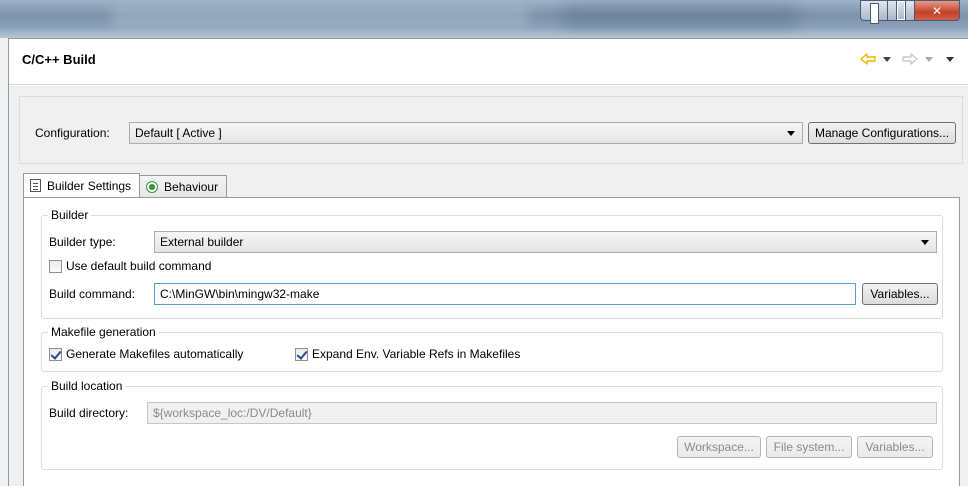  I want to click on forward-arrow-icon, so click(910, 59).